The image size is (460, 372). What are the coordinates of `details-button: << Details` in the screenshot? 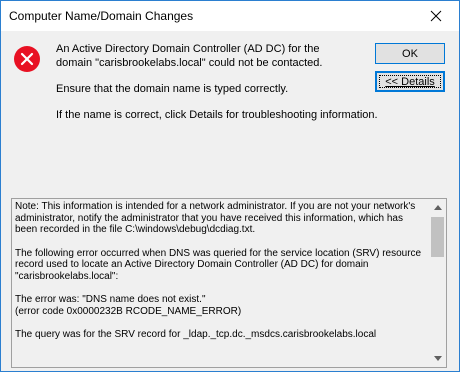 It's located at (410, 81).